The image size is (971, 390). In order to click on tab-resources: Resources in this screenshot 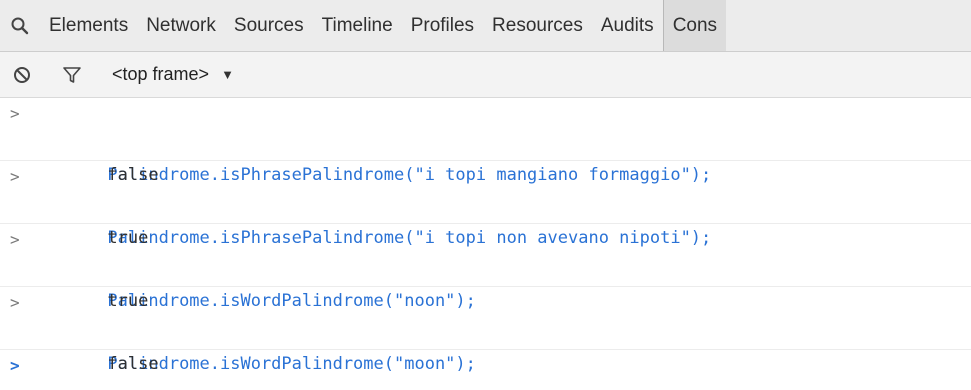, I will do `click(537, 25)`.